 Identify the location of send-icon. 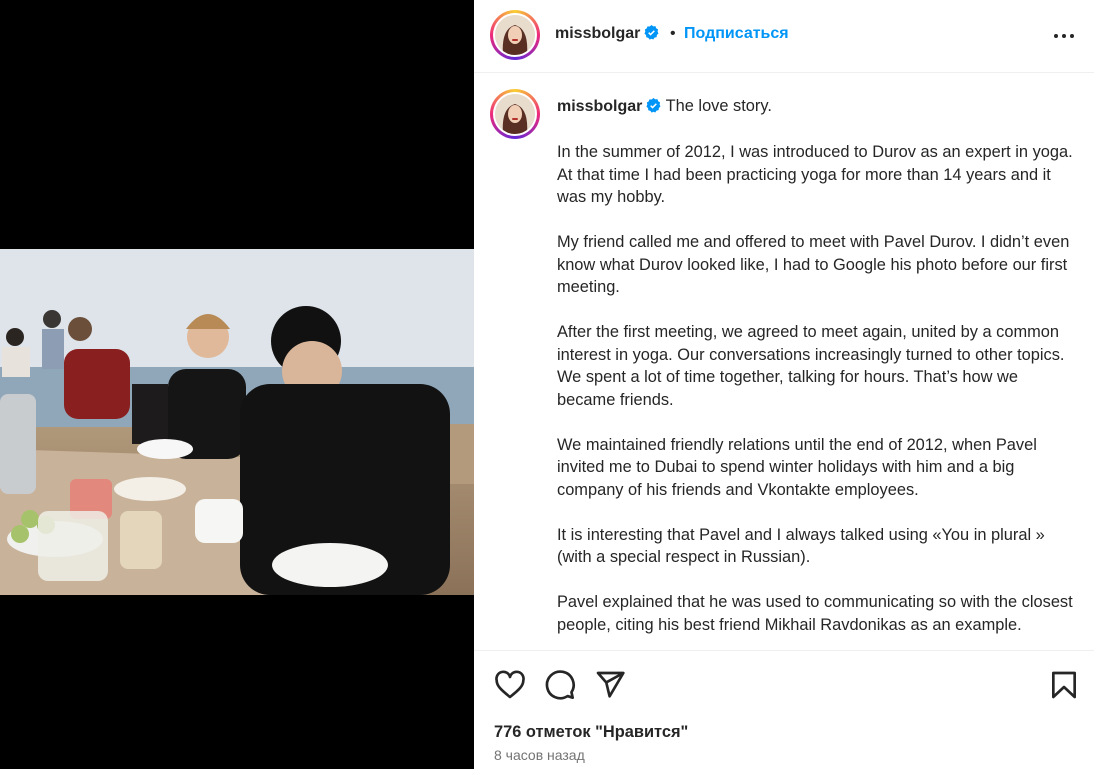
(610, 685).